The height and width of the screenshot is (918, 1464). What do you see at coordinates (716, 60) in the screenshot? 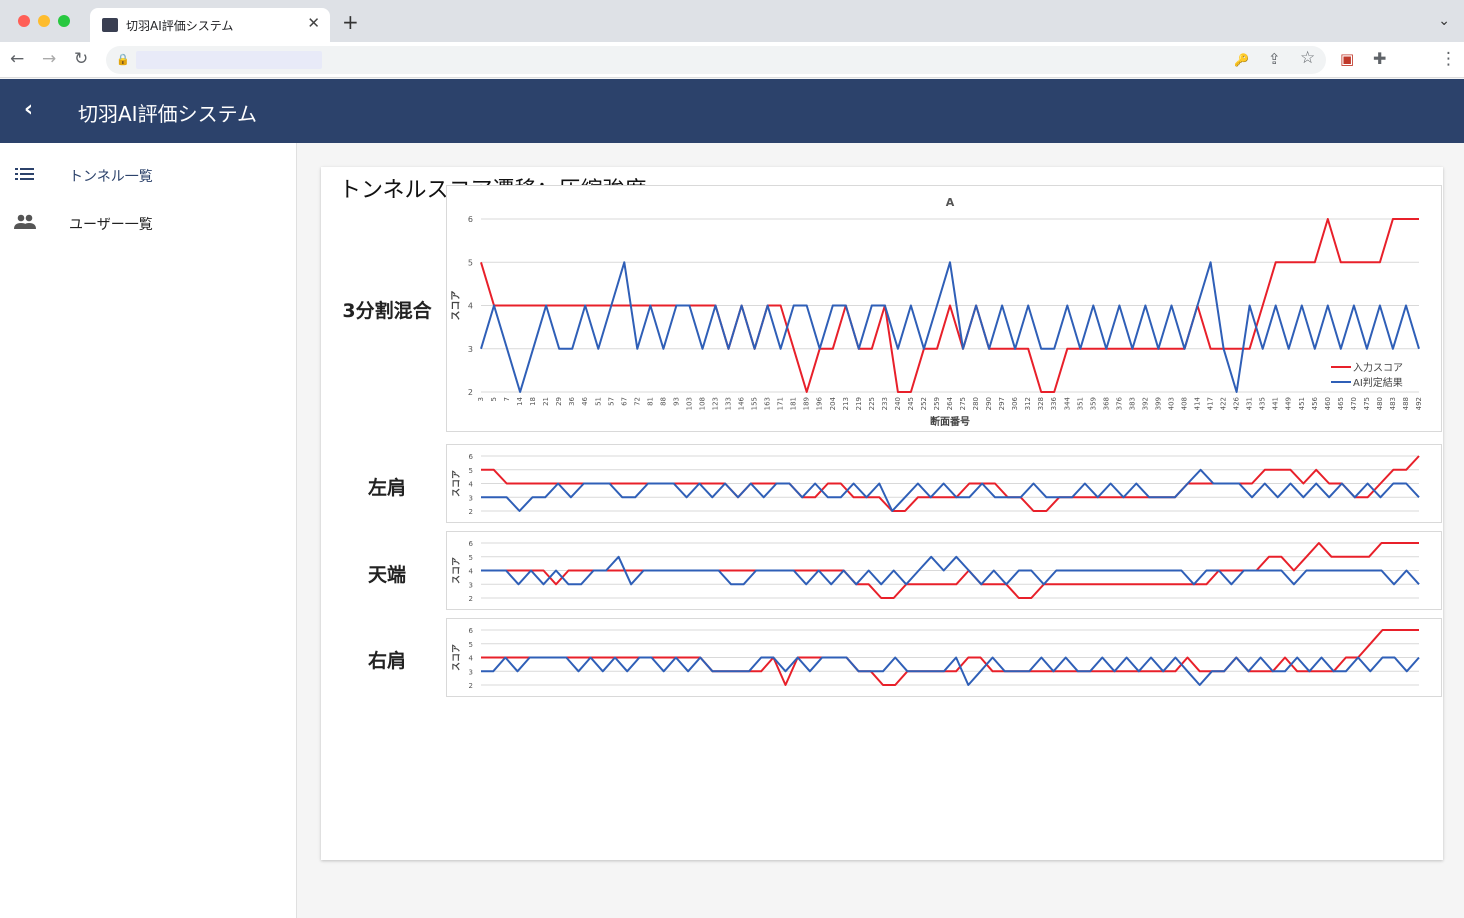
I see `address-bar: 🔒 🔑 ⇪ ☆` at bounding box center [716, 60].